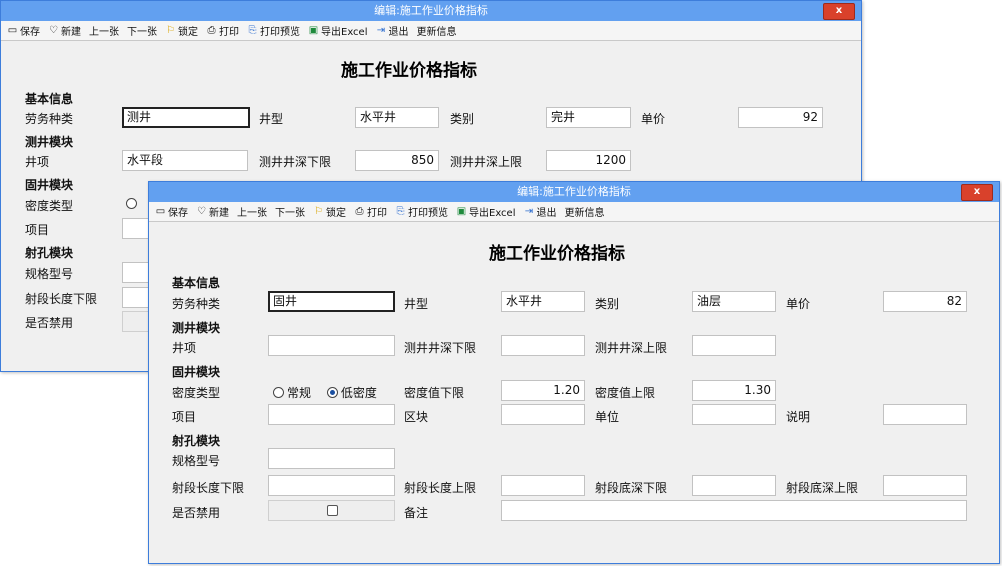 The width and height of the screenshot is (1002, 566). Describe the element at coordinates (185, 160) in the screenshot. I see `well-item-field: 水平段` at that location.